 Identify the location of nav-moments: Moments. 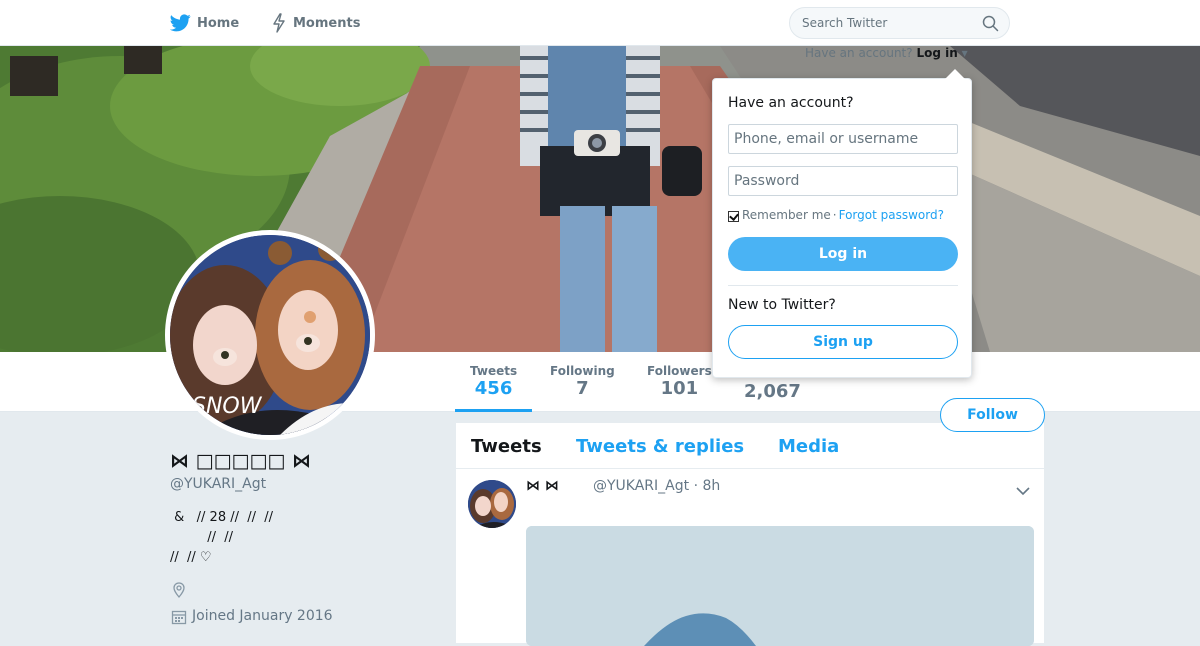
(315, 23).